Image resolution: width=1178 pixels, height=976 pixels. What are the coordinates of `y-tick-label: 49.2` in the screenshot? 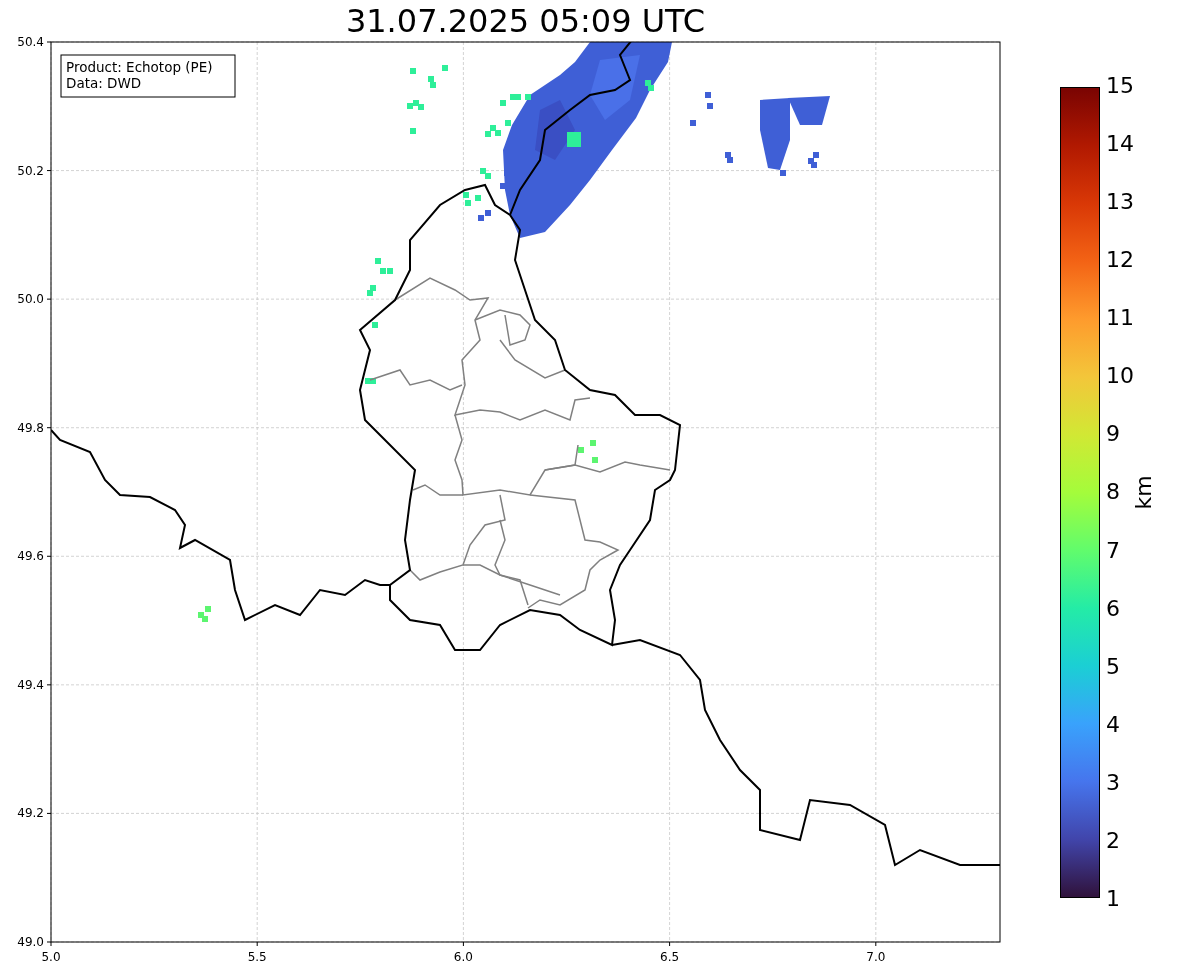 It's located at (30, 813).